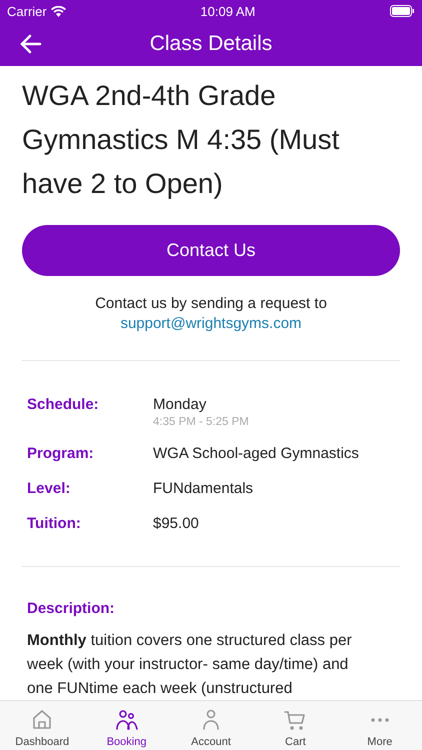 The height and width of the screenshot is (750, 422). Describe the element at coordinates (211, 250) in the screenshot. I see `contact-us-button: Contact Us` at that location.